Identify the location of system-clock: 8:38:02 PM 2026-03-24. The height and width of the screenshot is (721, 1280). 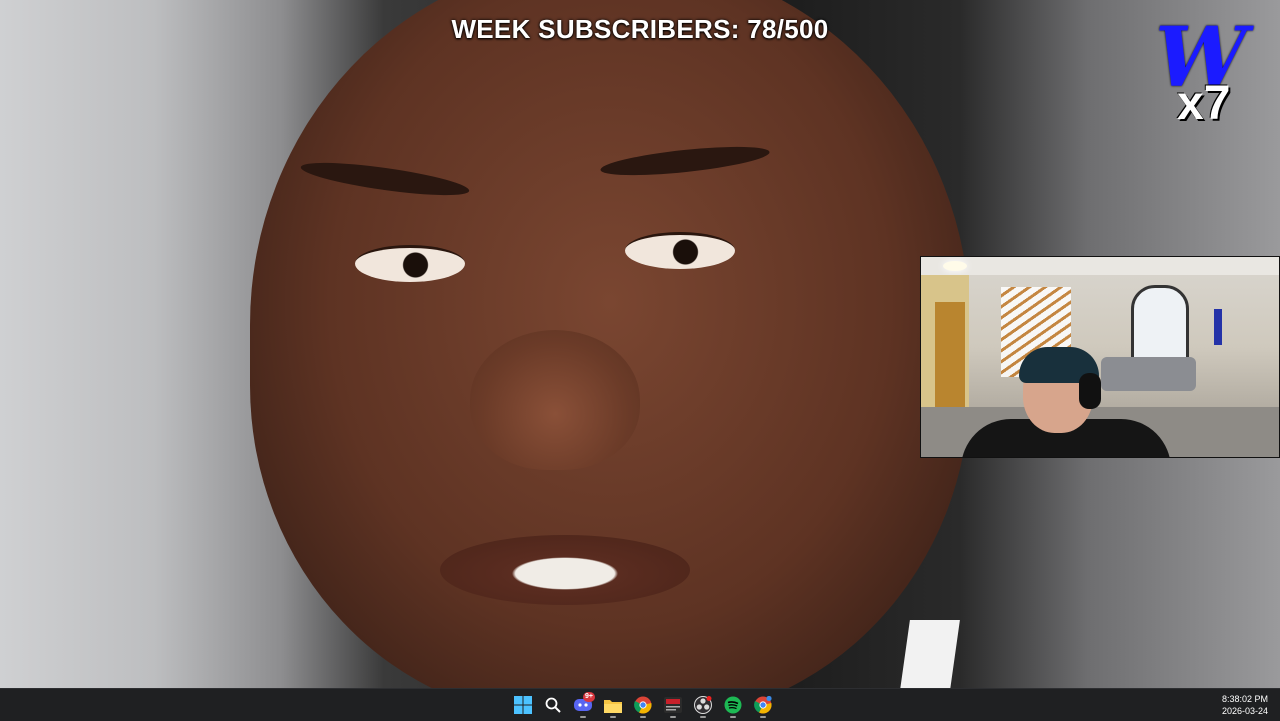
(1245, 705).